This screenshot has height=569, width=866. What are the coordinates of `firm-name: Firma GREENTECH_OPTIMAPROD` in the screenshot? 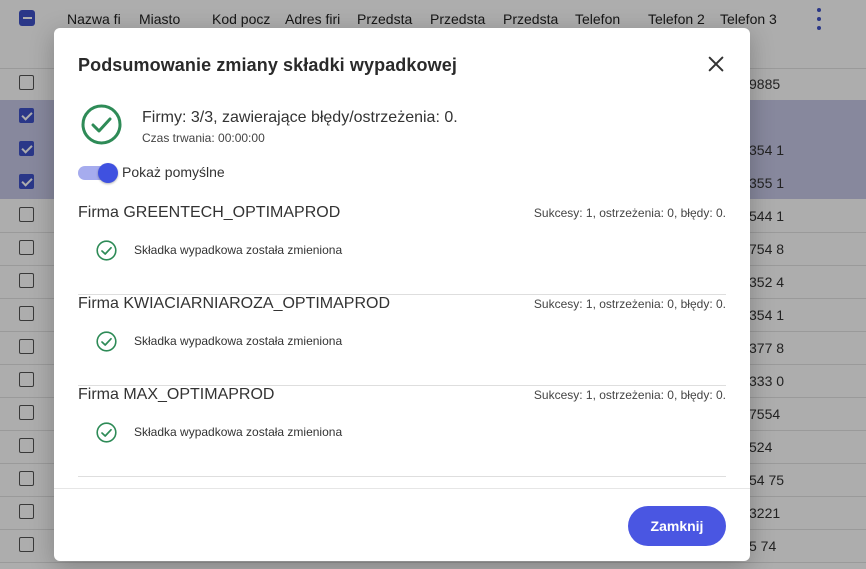 It's located at (209, 212).